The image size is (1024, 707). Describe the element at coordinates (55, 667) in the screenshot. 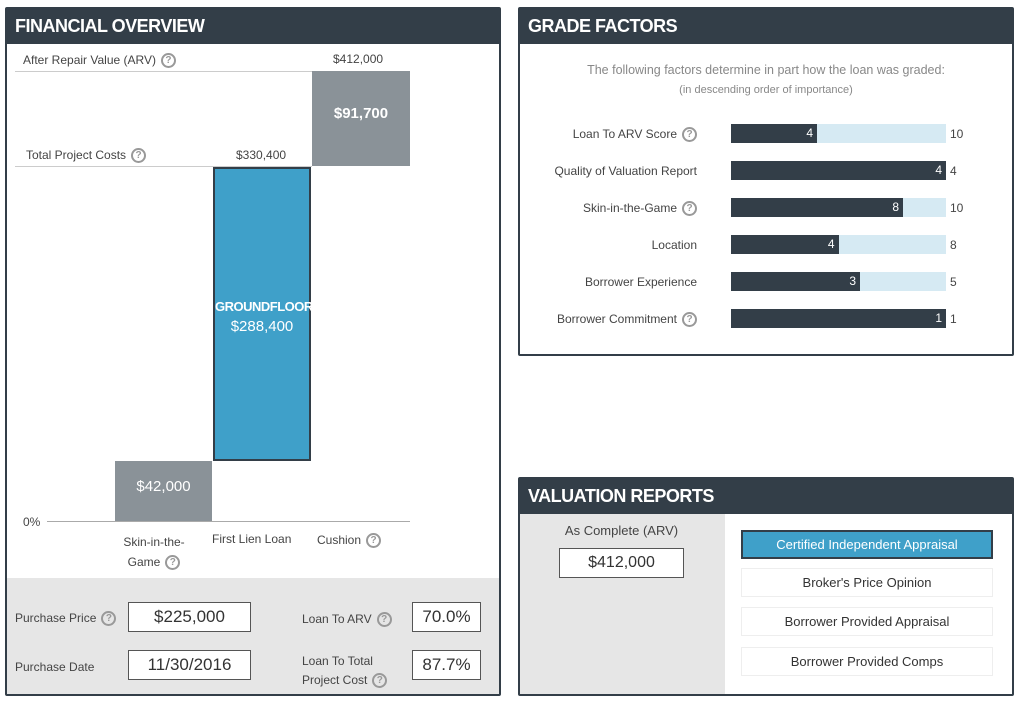

I see `purchase-date-label: Purchase Date` at that location.